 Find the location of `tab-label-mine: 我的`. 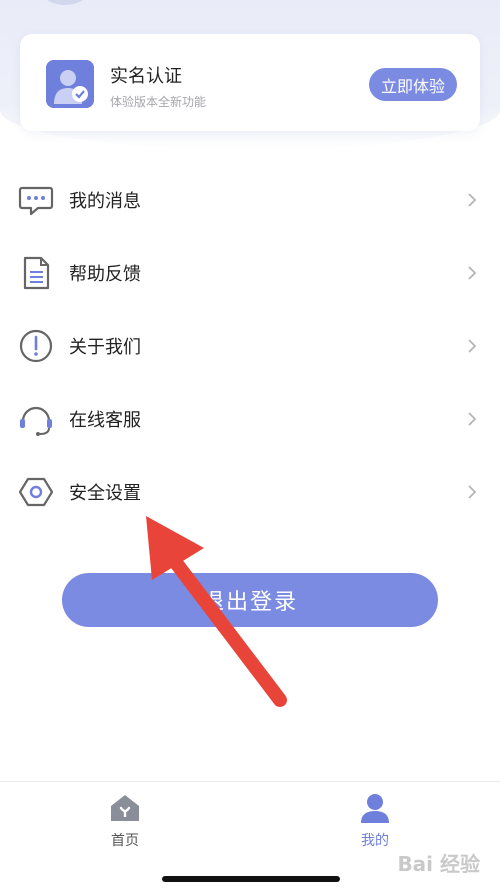

tab-label-mine: 我的 is located at coordinates (375, 841).